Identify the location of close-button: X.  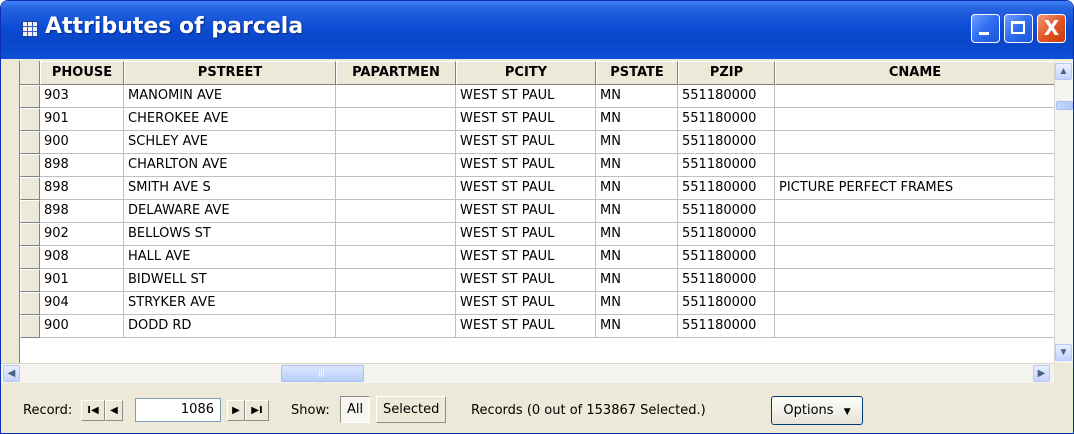
(1051, 28).